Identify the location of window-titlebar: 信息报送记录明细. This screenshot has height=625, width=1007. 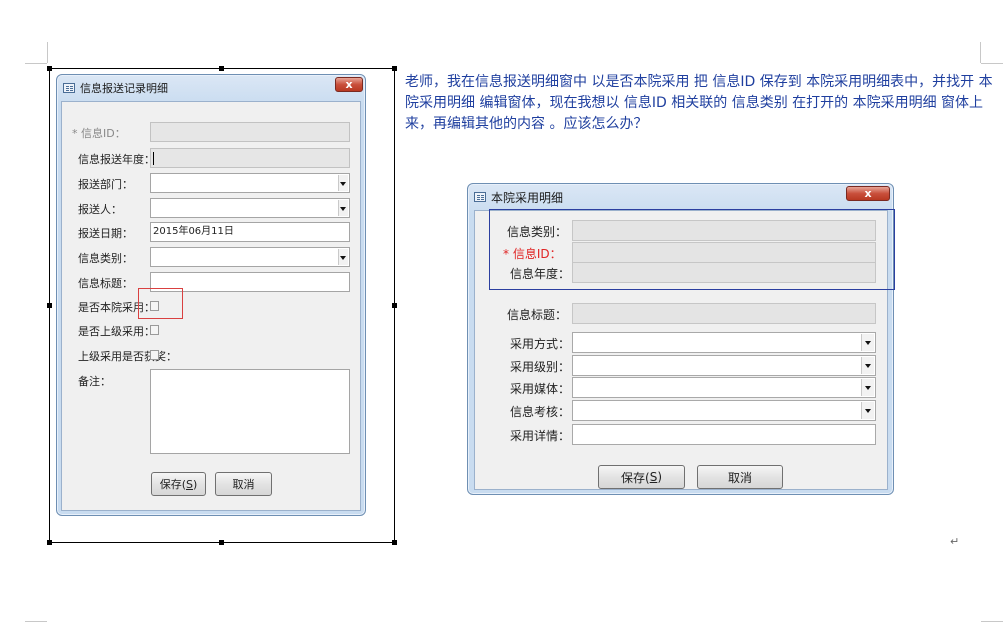
(211, 88).